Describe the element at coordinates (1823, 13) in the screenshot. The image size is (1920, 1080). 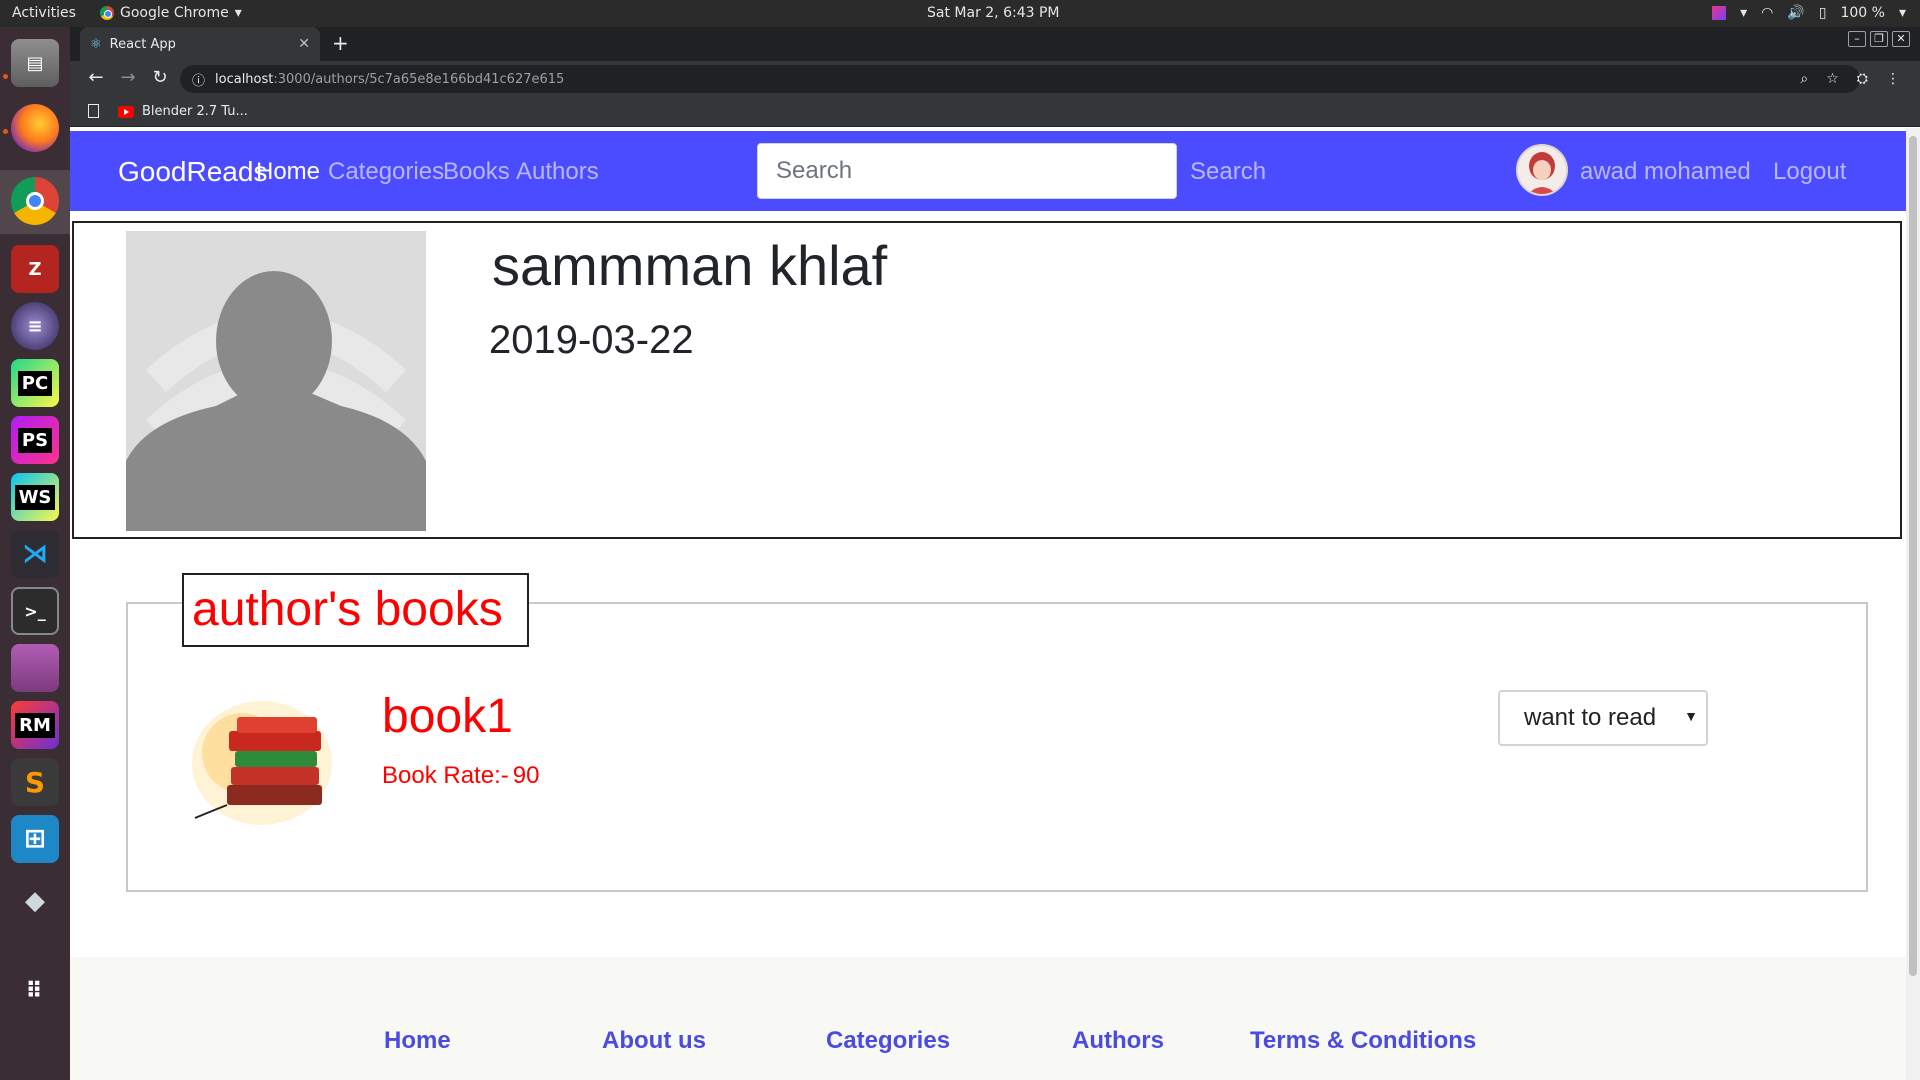
I see `battery-icon: ▯` at that location.